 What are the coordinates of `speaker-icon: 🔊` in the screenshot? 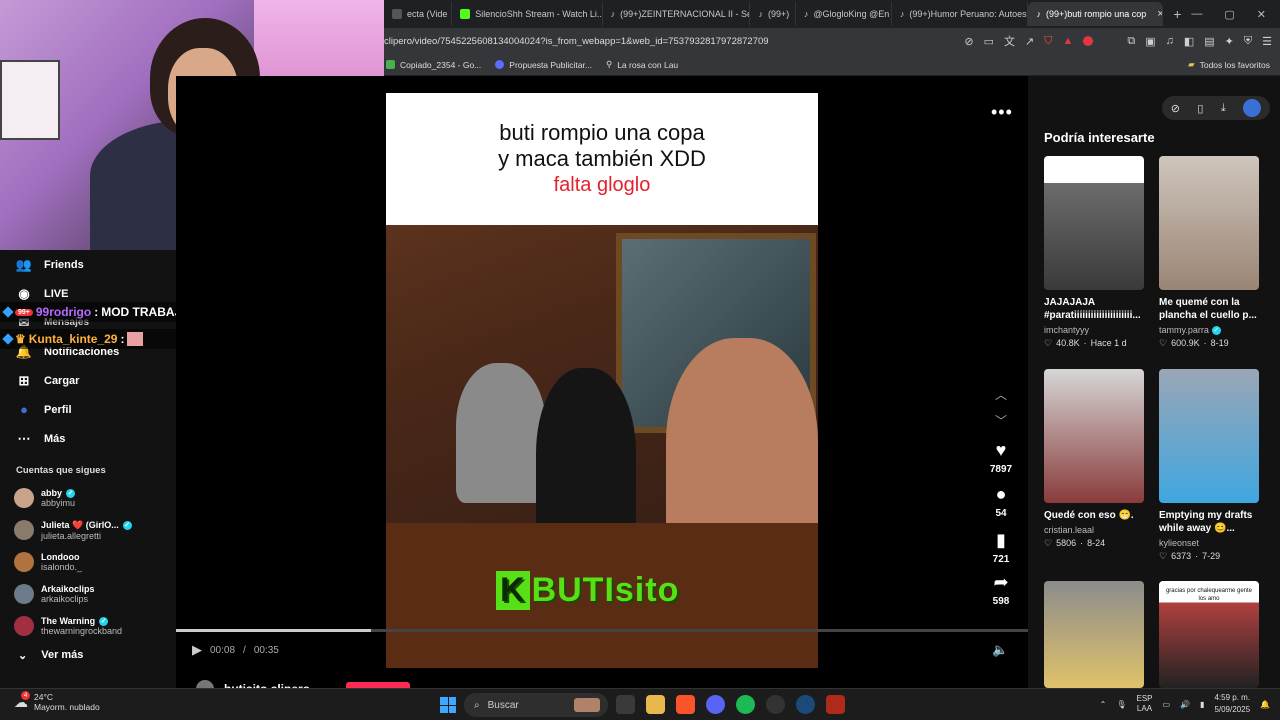 It's located at (1185, 704).